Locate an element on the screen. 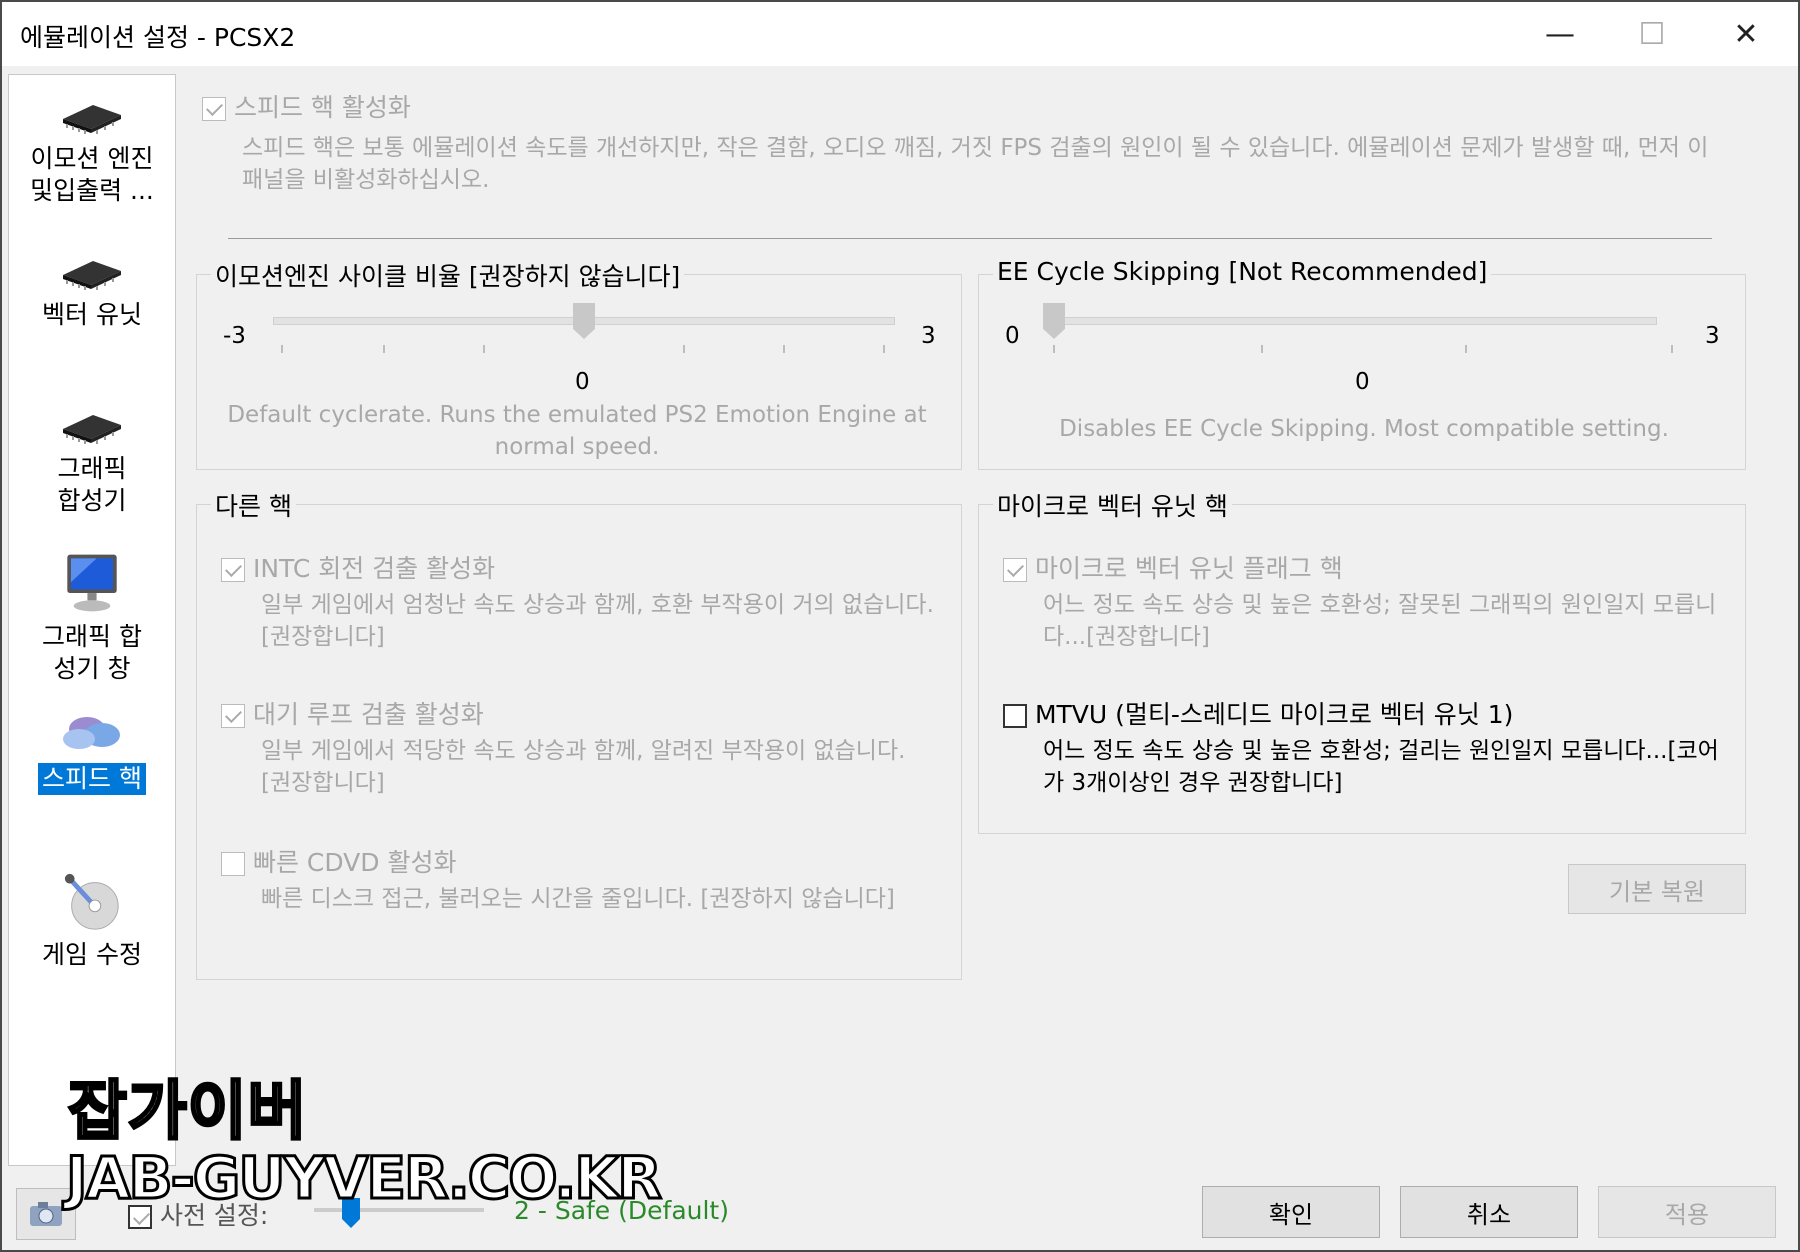 The width and height of the screenshot is (1800, 1252). ok-button: 확인 is located at coordinates (1291, 1212).